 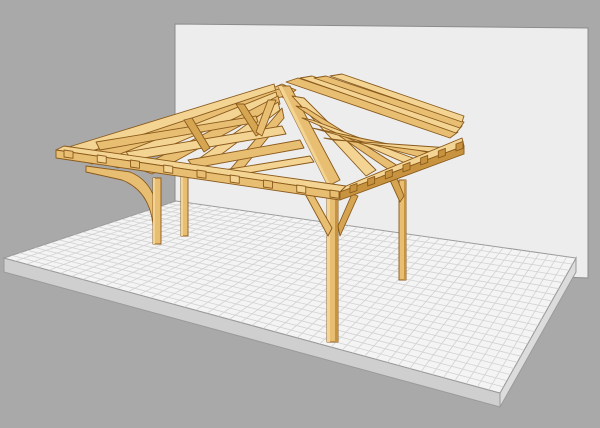 What do you see at coordinates (157, 211) in the screenshot?
I see `post-front-left` at bounding box center [157, 211].